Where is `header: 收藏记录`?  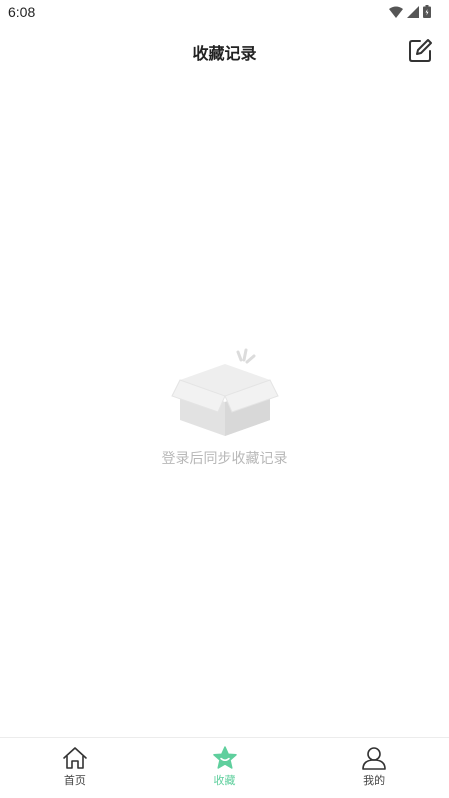 header: 收藏记录 is located at coordinates (224, 52).